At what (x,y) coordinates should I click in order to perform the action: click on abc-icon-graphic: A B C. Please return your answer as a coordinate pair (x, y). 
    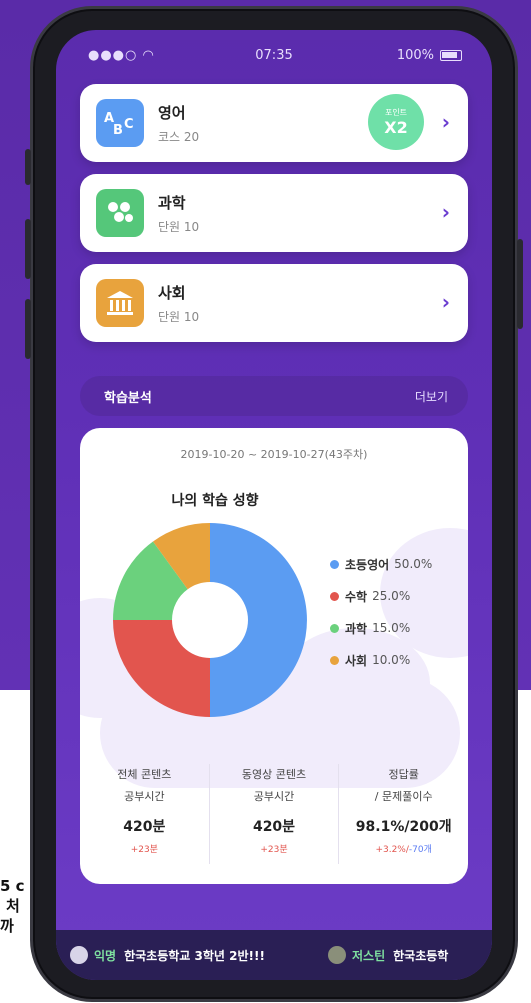
    Looking at the image, I should click on (119, 124).